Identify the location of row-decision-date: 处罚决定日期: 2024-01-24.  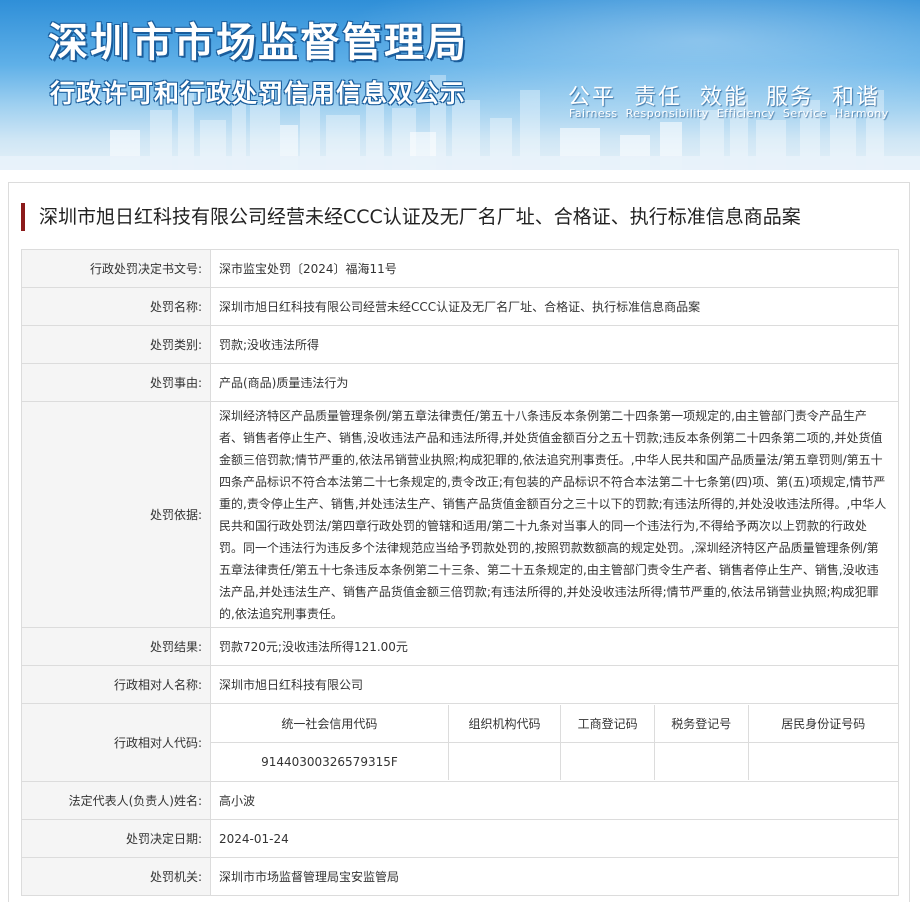
(460, 838).